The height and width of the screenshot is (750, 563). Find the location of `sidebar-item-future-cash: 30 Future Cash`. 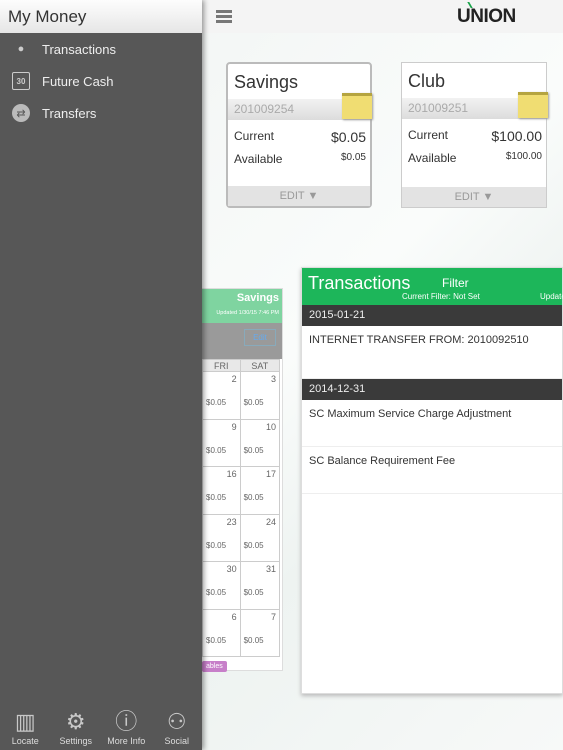

sidebar-item-future-cash: 30 Future Cash is located at coordinates (101, 81).